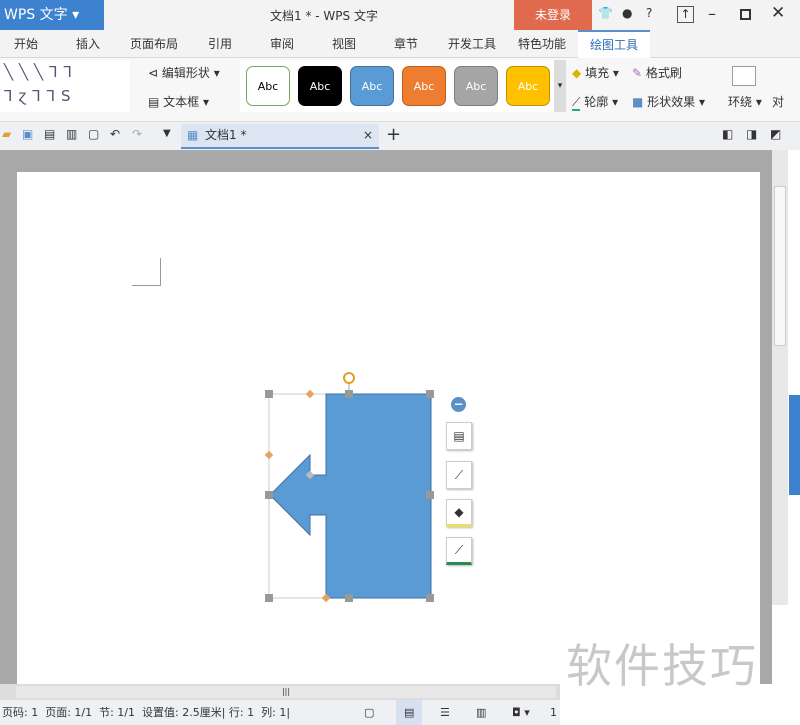 This screenshot has height=725, width=800. I want to click on shape-layer, so click(350, 485).